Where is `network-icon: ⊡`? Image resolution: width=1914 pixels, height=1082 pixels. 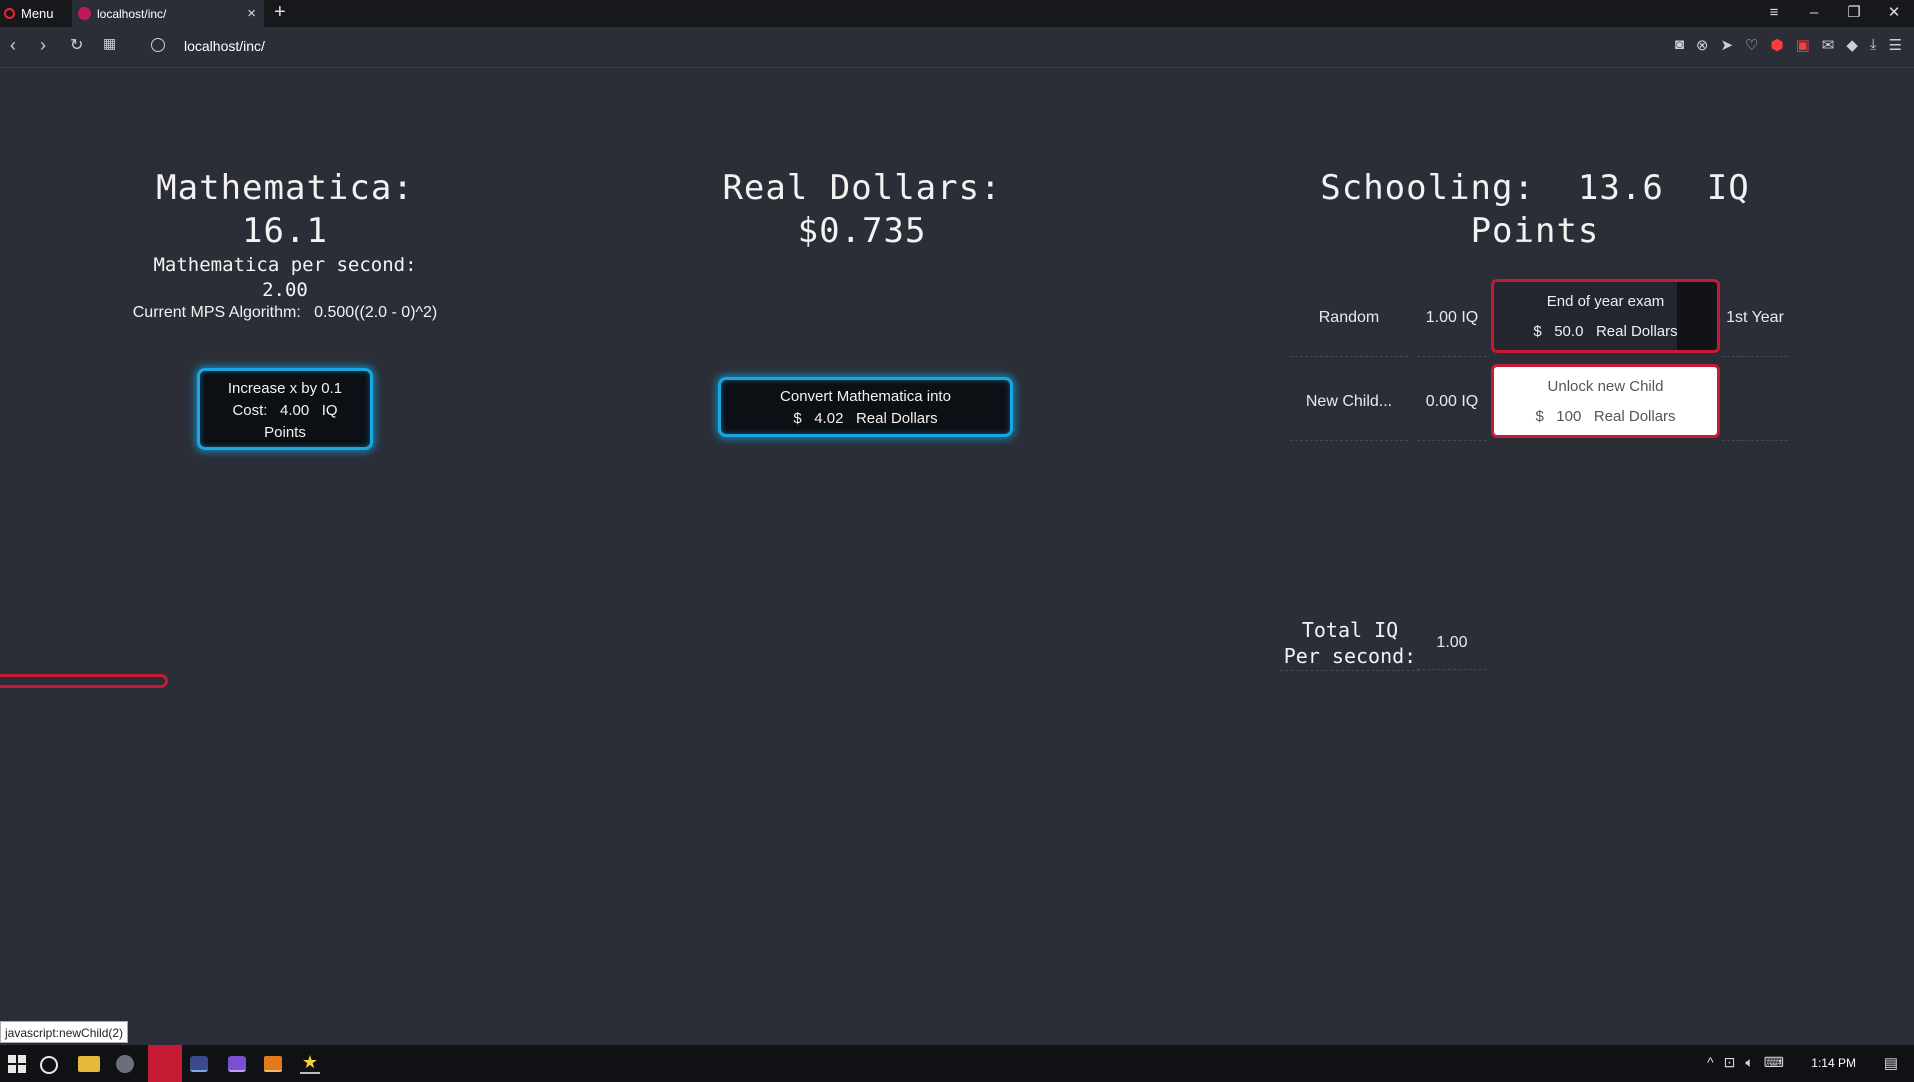
network-icon: ⊡ is located at coordinates (1730, 1062).